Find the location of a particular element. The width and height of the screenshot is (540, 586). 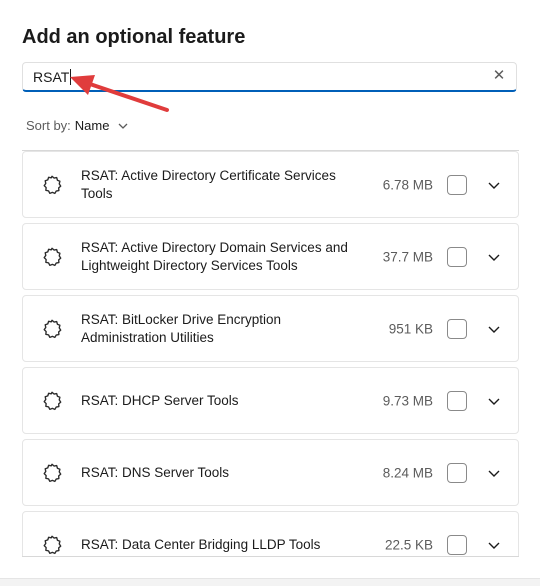

feature-size: 8.24 MB is located at coordinates (407, 472).